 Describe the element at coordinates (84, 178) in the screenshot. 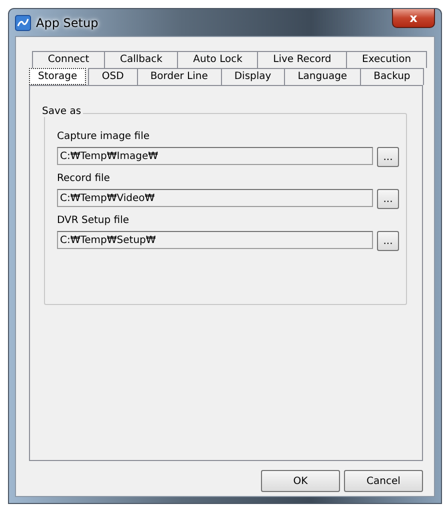

I see `field-label: Record file` at that location.